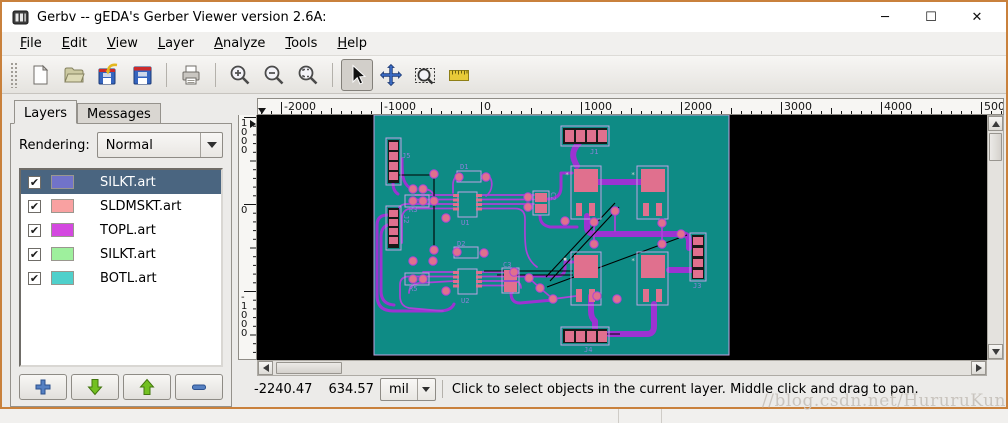 The image size is (1008, 423). Describe the element at coordinates (108, 75) in the screenshot. I see `save-as-button` at that location.